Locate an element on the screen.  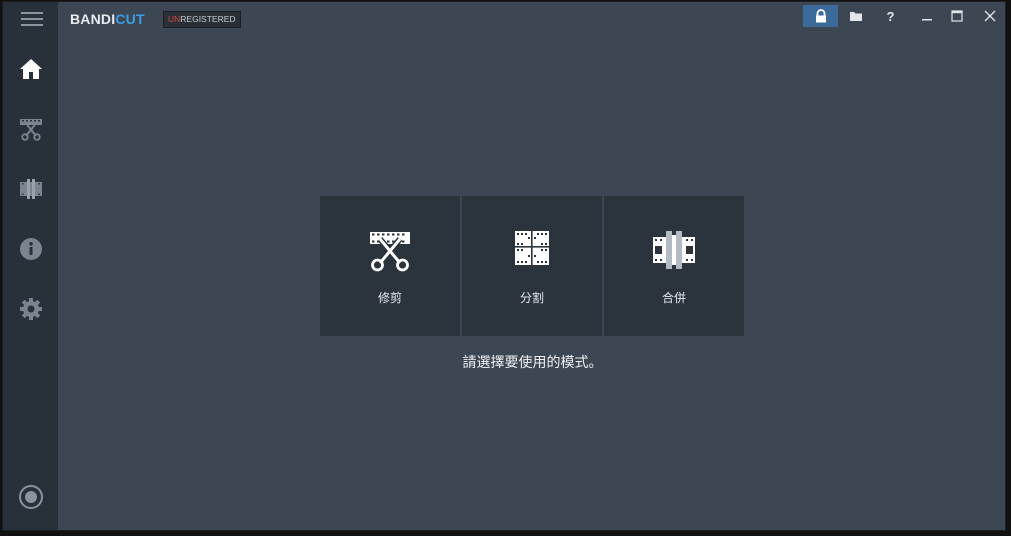
maximize-button is located at coordinates (956, 16).